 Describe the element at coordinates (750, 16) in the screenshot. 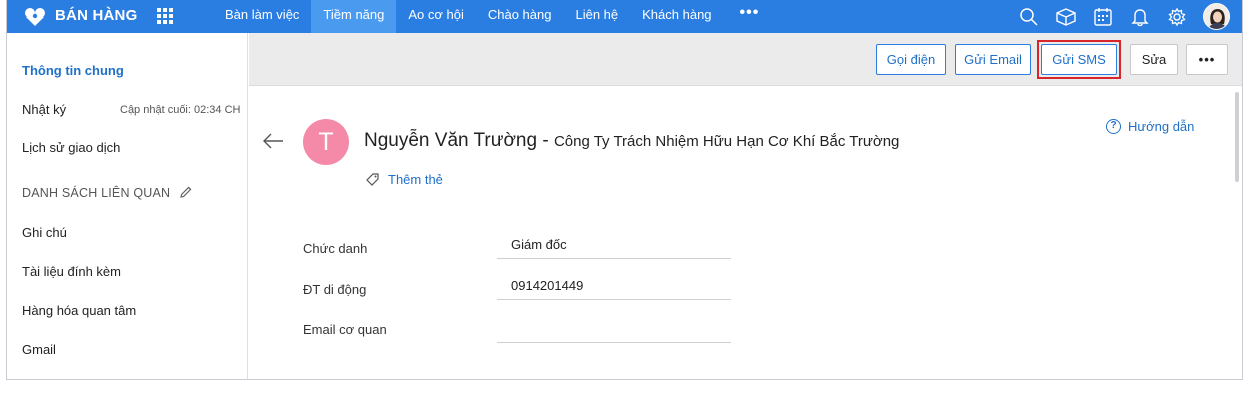

I see `nav-more-button: •••` at that location.